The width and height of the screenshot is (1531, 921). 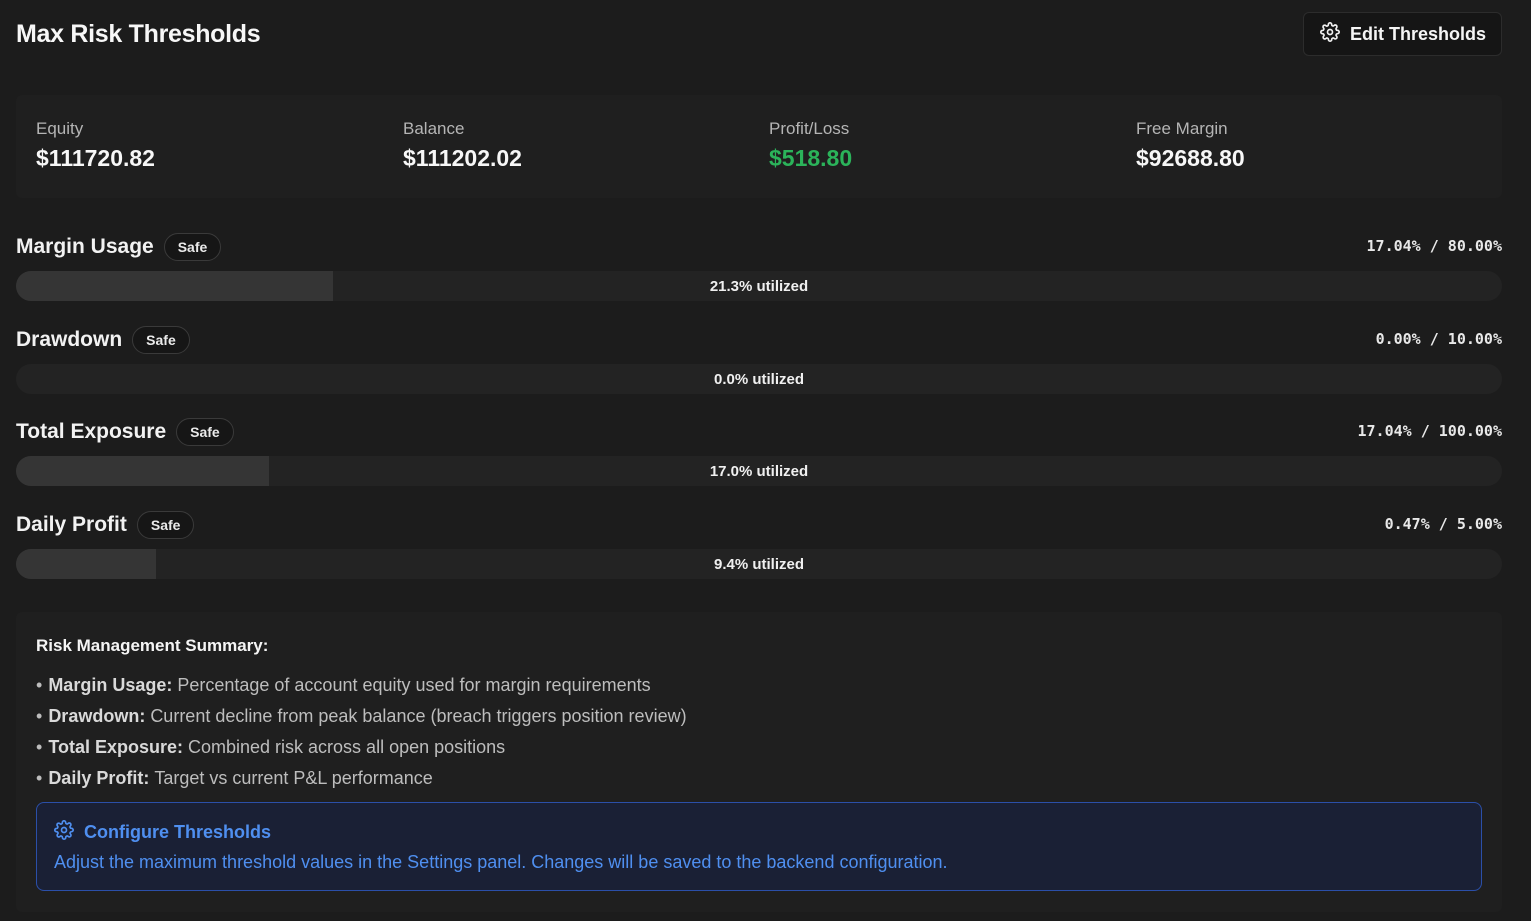 I want to click on stat-equity: Equity $111720.82, so click(x=95, y=145).